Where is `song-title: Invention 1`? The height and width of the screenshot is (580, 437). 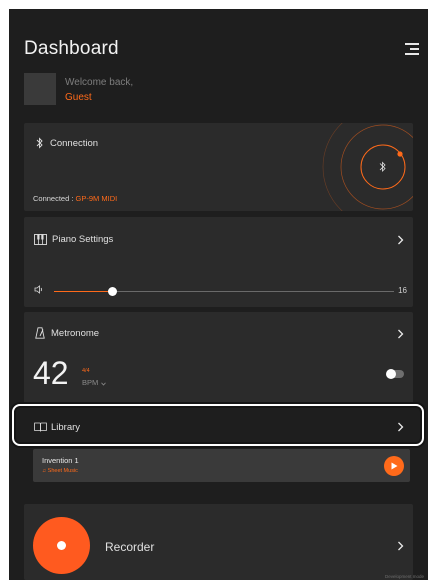 song-title: Invention 1 is located at coordinates (60, 460).